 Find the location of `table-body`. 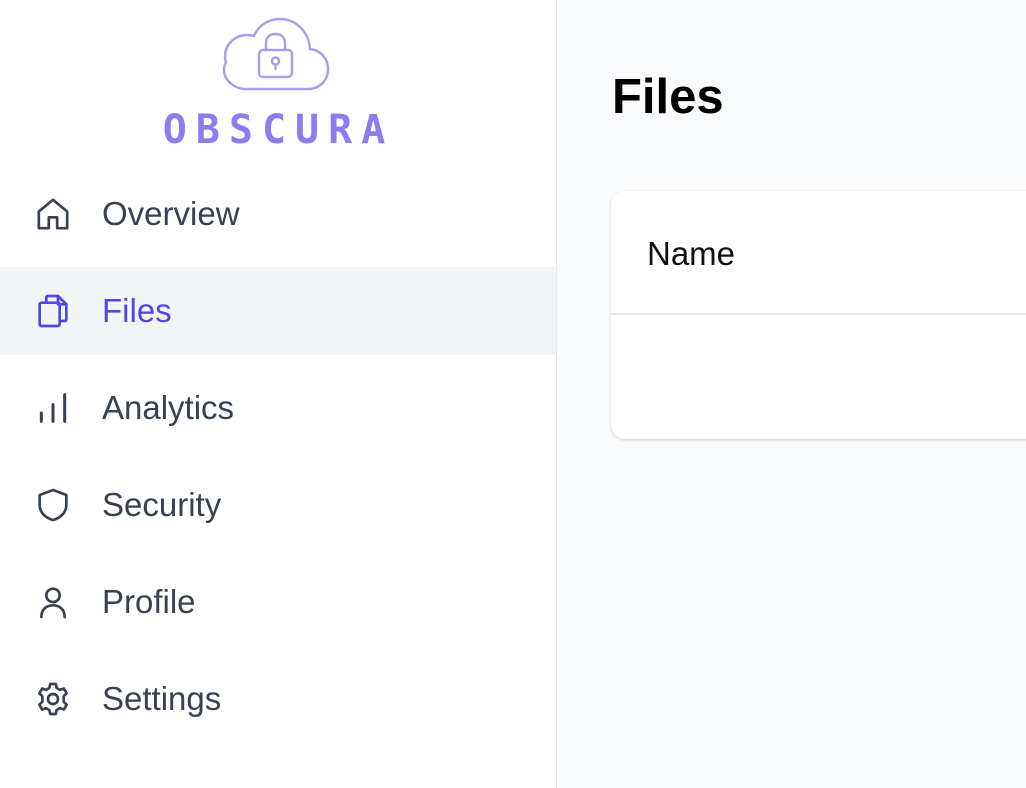

table-body is located at coordinates (818, 377).